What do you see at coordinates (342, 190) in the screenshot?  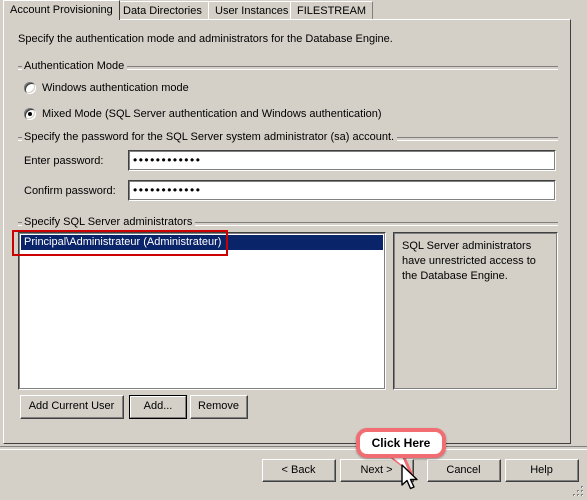 I see `confirm-password-input: ••••••••••••` at bounding box center [342, 190].